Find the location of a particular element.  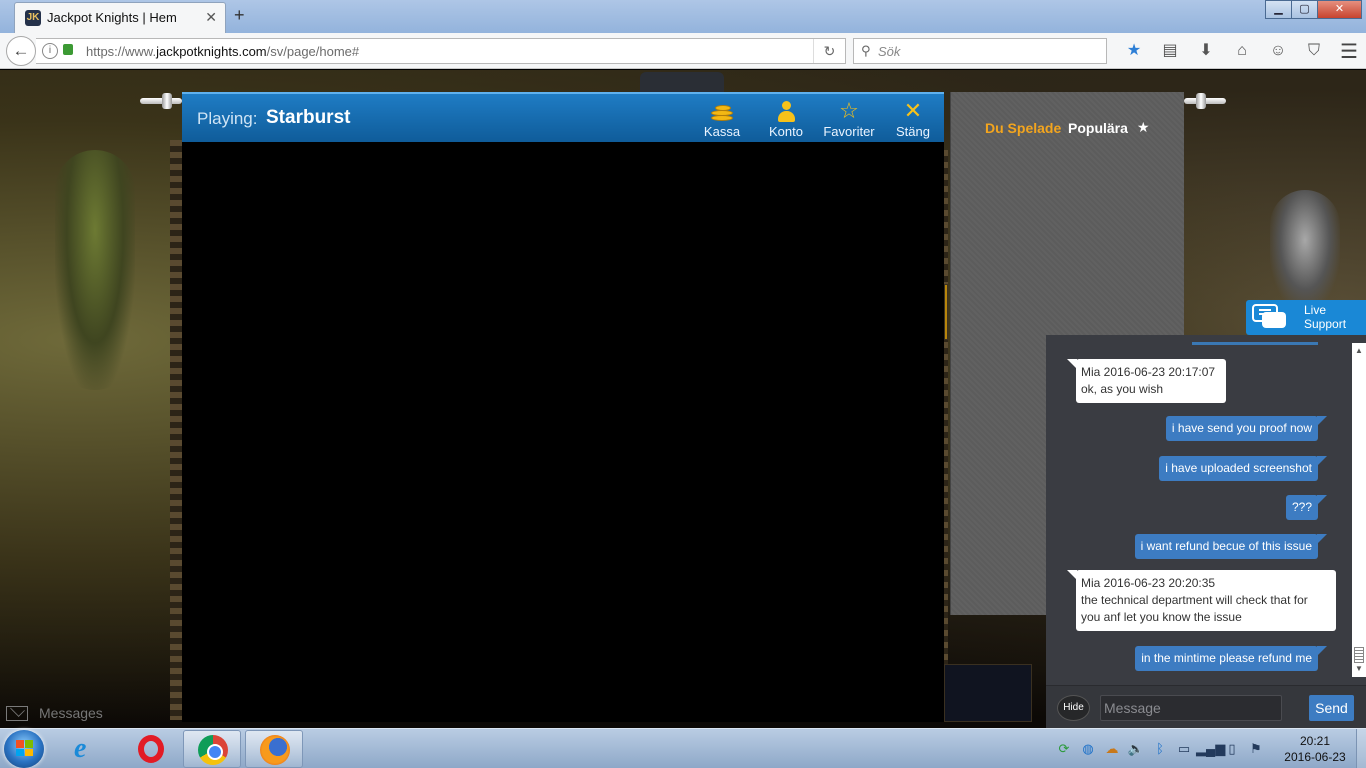

scroll-thumb is located at coordinates (1359, 655).